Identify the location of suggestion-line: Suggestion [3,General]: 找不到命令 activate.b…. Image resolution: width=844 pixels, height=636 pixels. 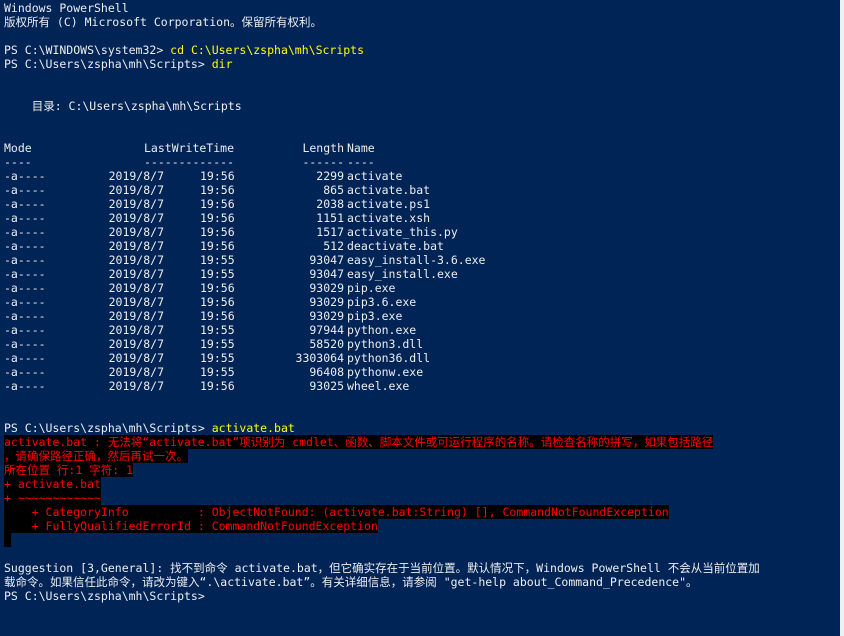
(382, 568).